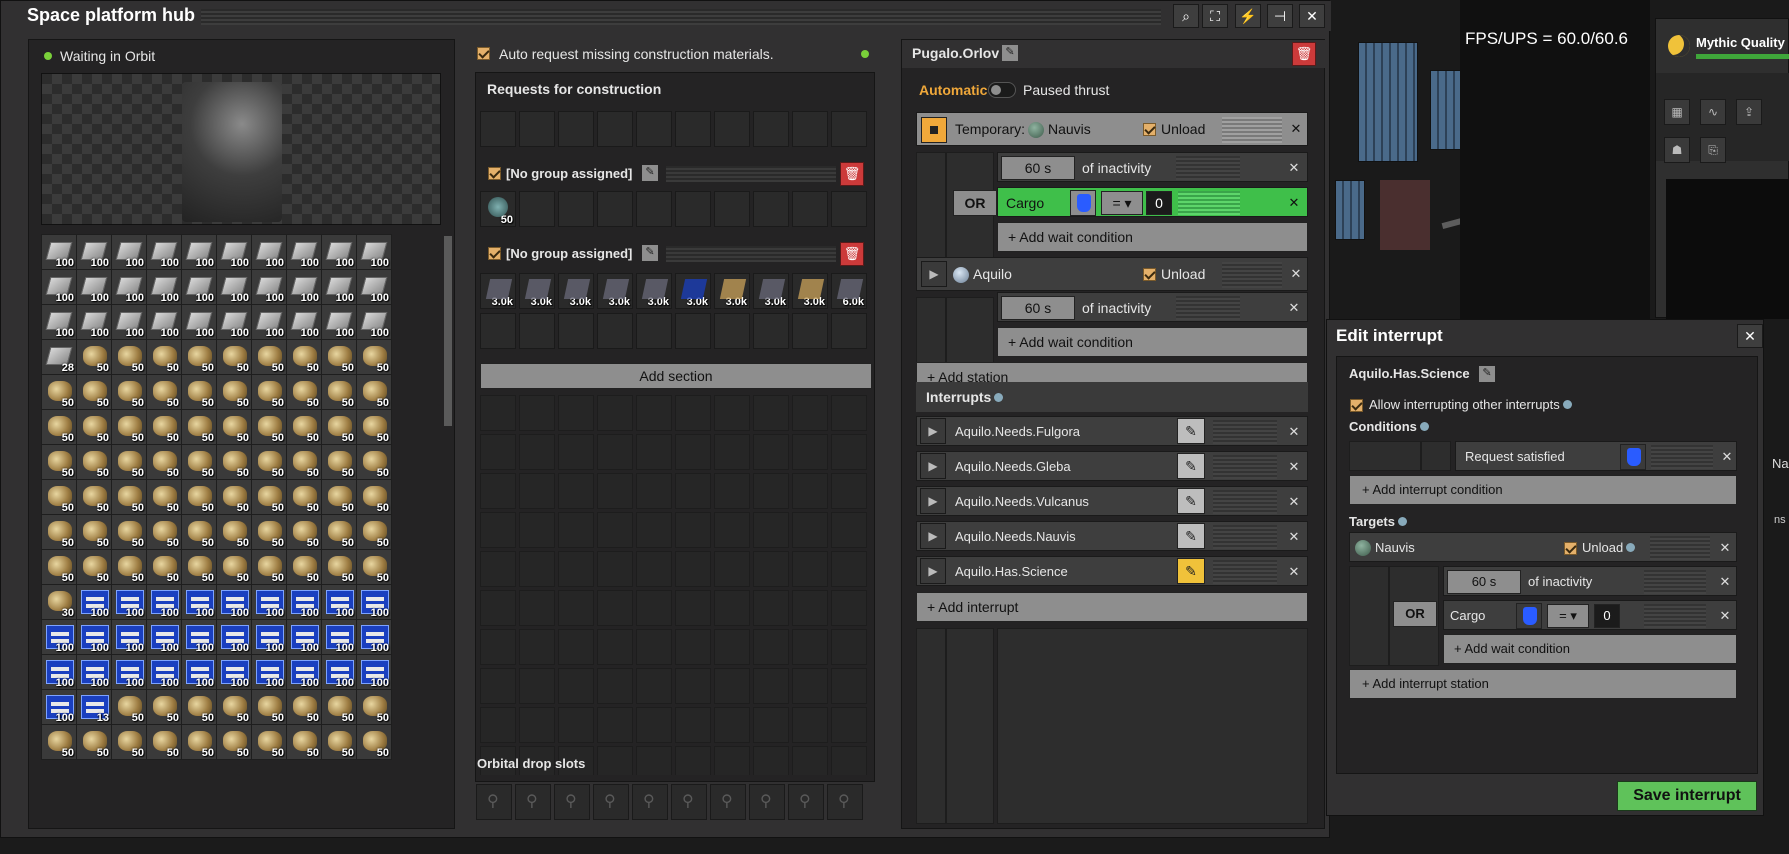 This screenshot has height=854, width=1789. I want to click on stats-icon: ∿, so click(1713, 112).